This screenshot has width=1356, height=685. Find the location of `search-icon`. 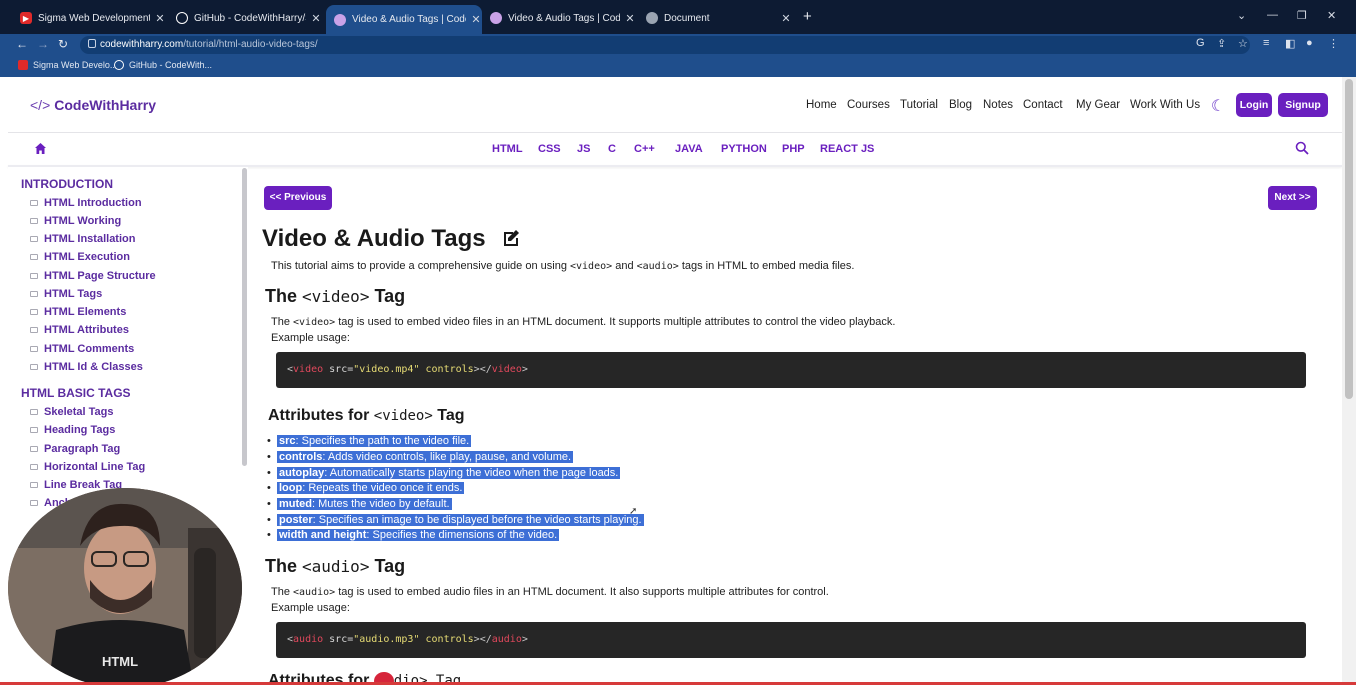

search-icon is located at coordinates (1302, 148).